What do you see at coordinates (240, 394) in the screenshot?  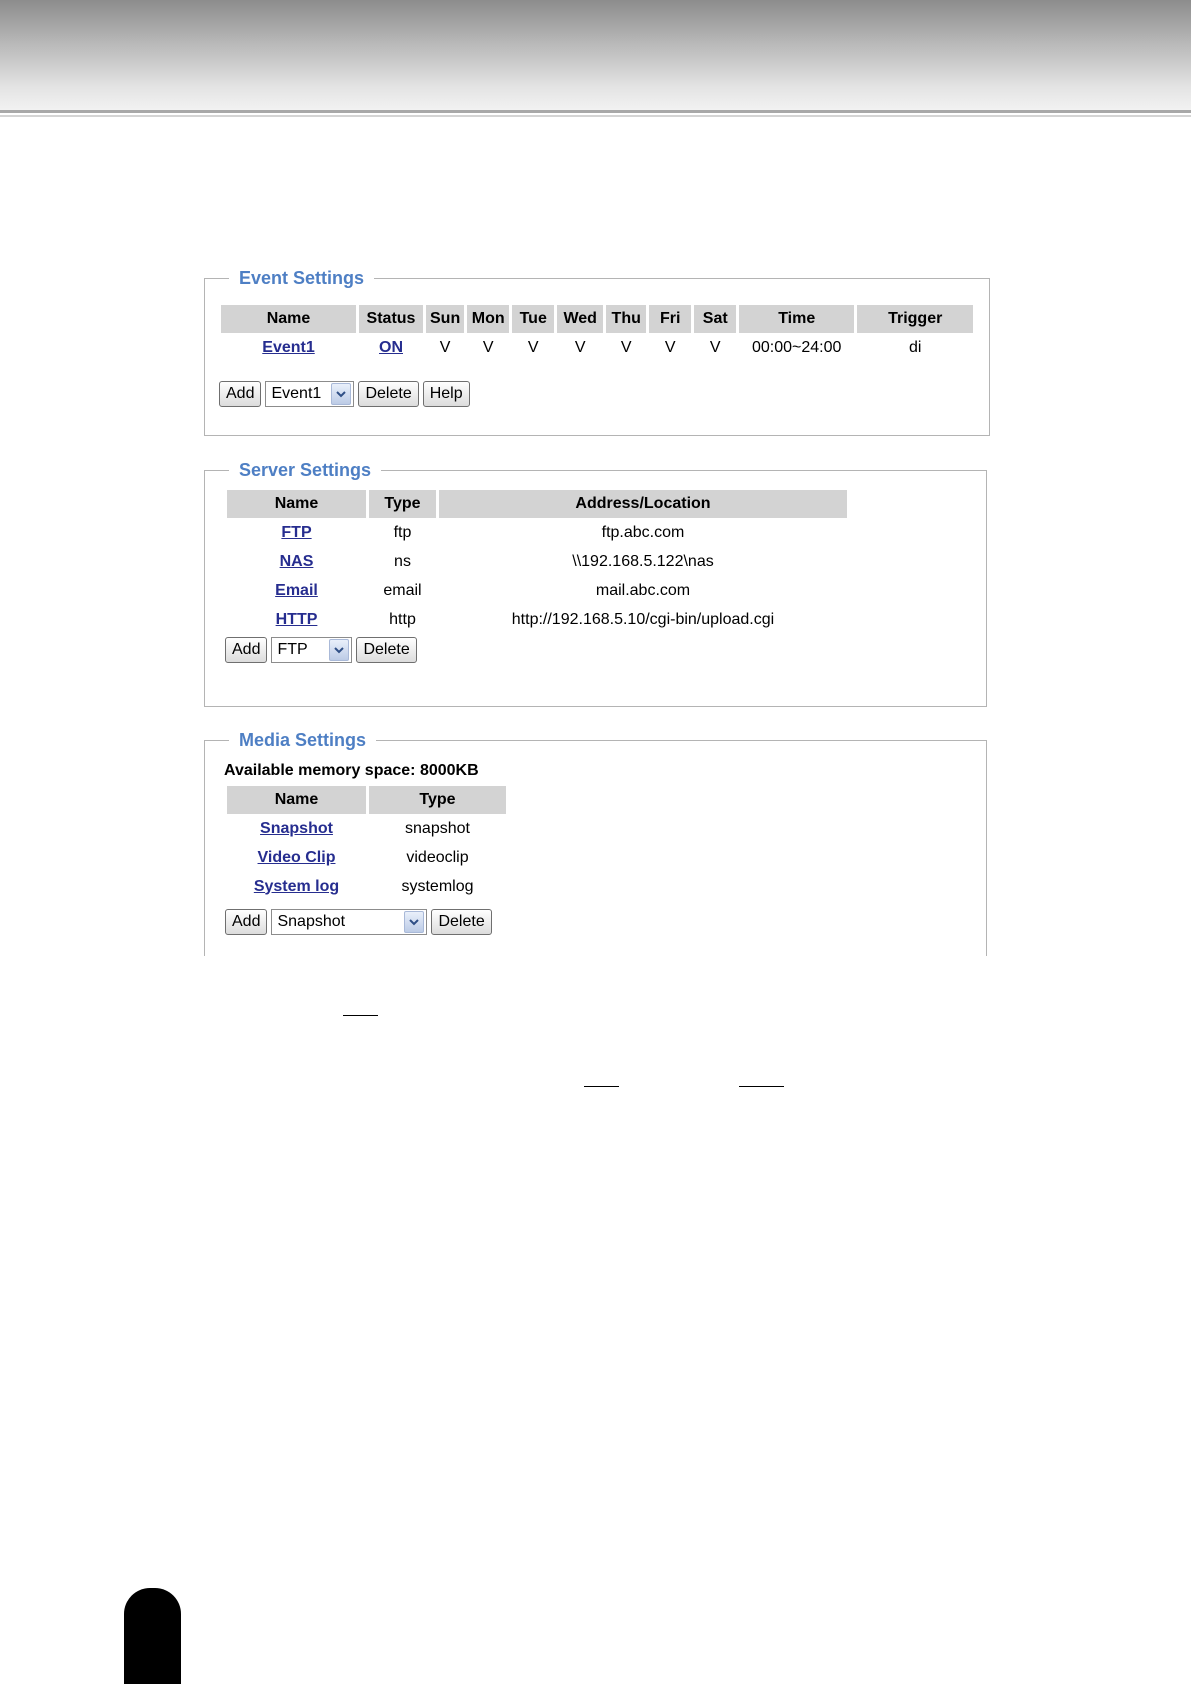 I see `event-add-button: Add` at bounding box center [240, 394].